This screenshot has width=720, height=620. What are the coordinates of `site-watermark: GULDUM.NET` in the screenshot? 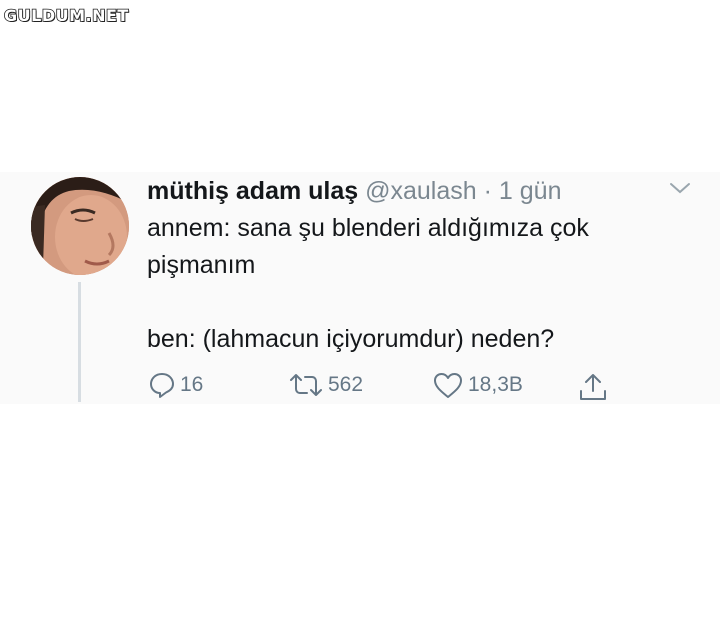 It's located at (66, 15).